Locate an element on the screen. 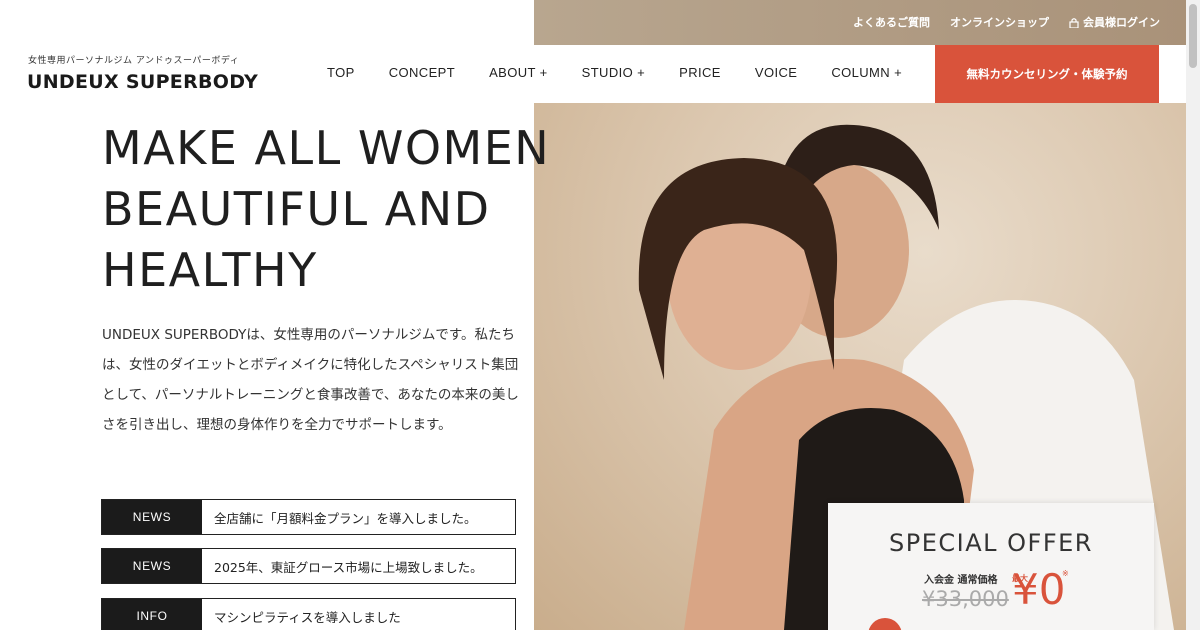 The height and width of the screenshot is (630, 1200). nav-item-column: COLUMN + is located at coordinates (866, 72).